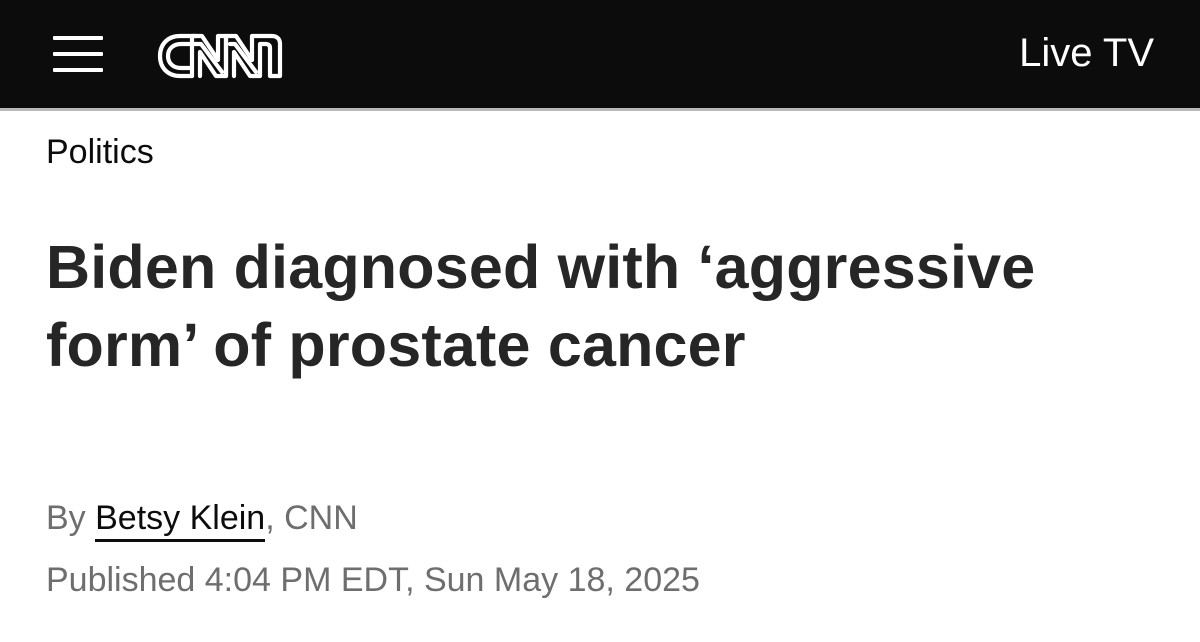  What do you see at coordinates (311, 518) in the screenshot?
I see `byline-suffix: , CNN` at bounding box center [311, 518].